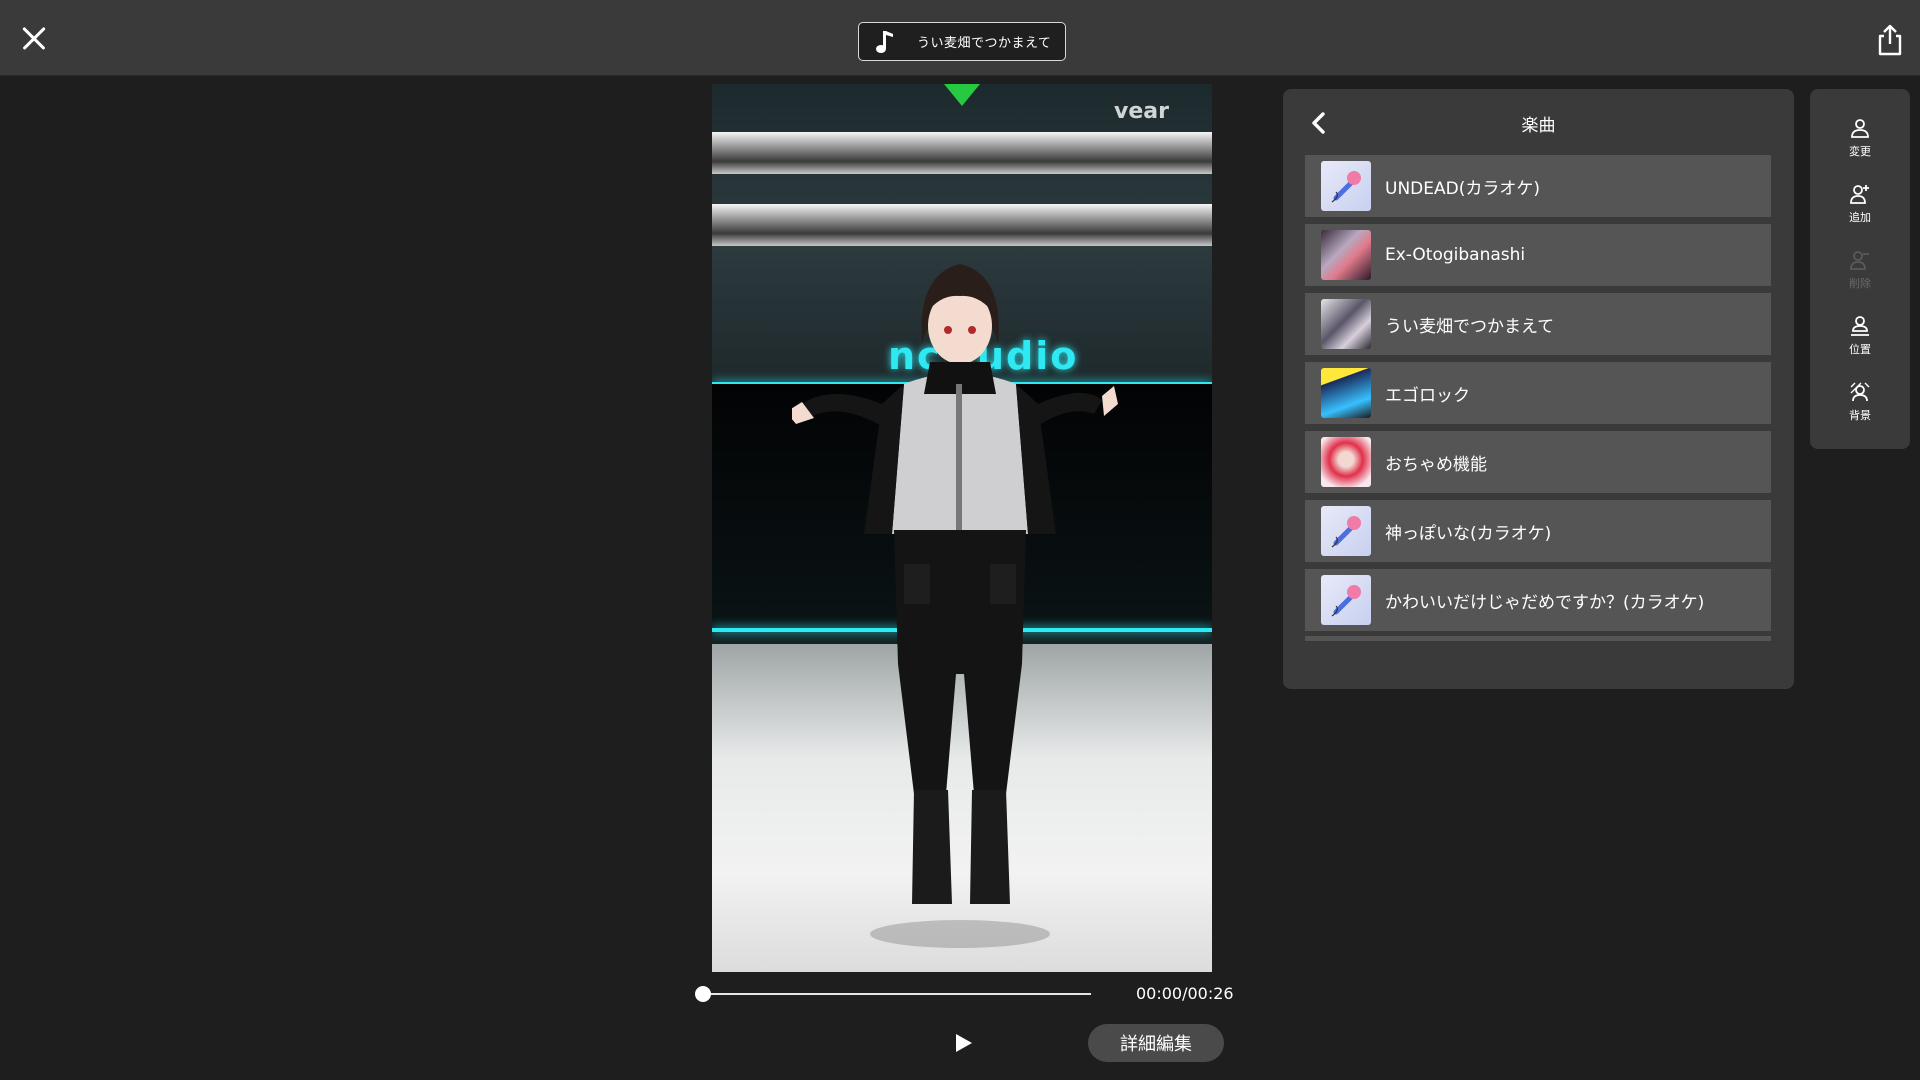 The height and width of the screenshot is (1080, 1920). What do you see at coordinates (1860, 283) in the screenshot?
I see `tool-label: 削除` at bounding box center [1860, 283].